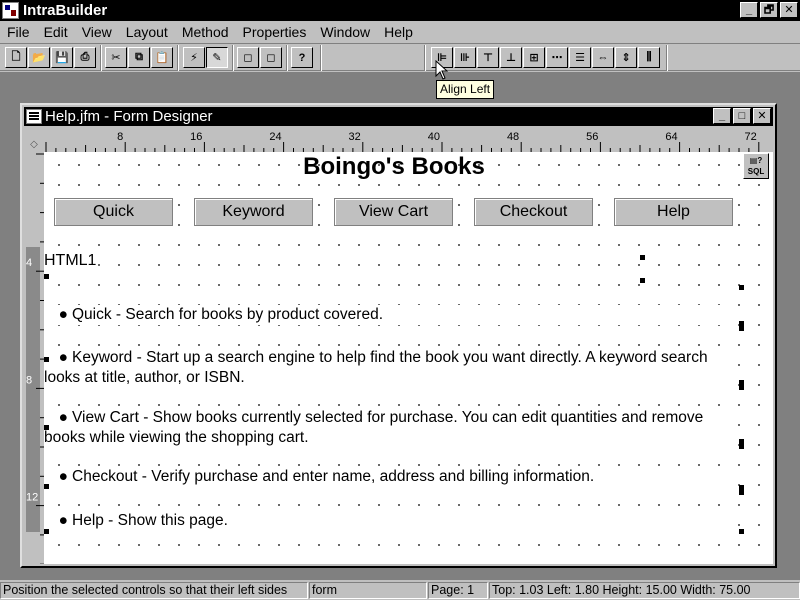 The width and height of the screenshot is (800, 600). I want to click on app-restore-button: 🗗, so click(769, 10).